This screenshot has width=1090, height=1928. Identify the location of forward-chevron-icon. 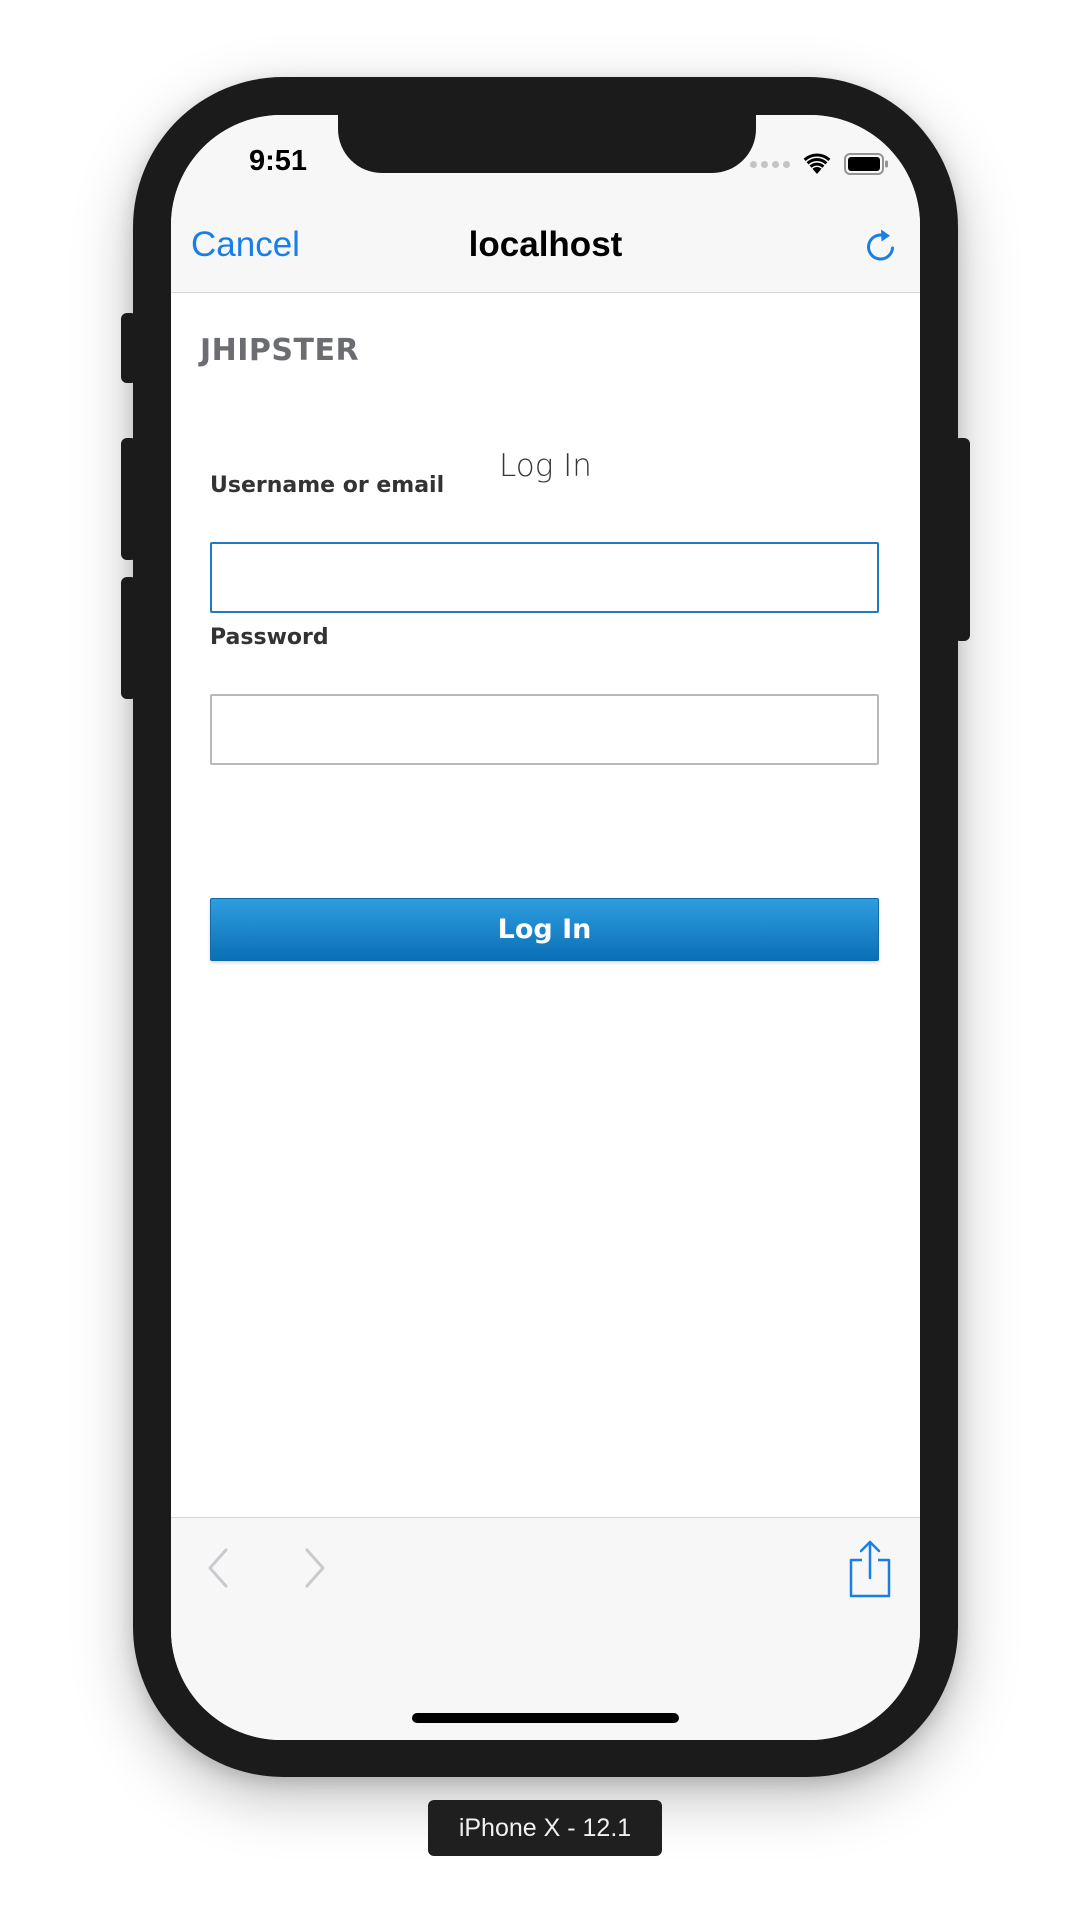
(314, 1568).